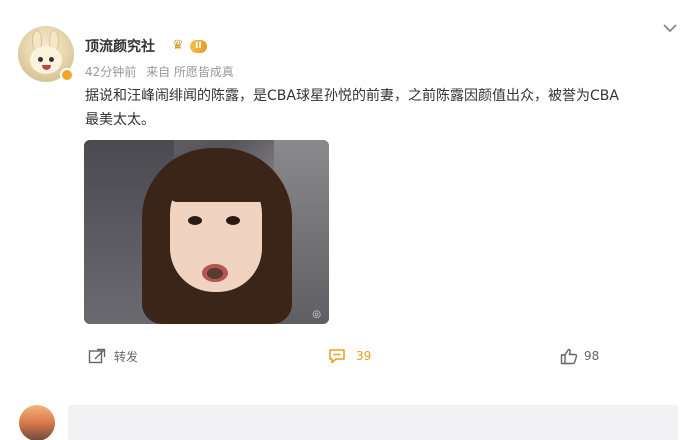 The height and width of the screenshot is (440, 685). Describe the element at coordinates (316, 314) in the screenshot. I see `image-watermark: ◎` at that location.